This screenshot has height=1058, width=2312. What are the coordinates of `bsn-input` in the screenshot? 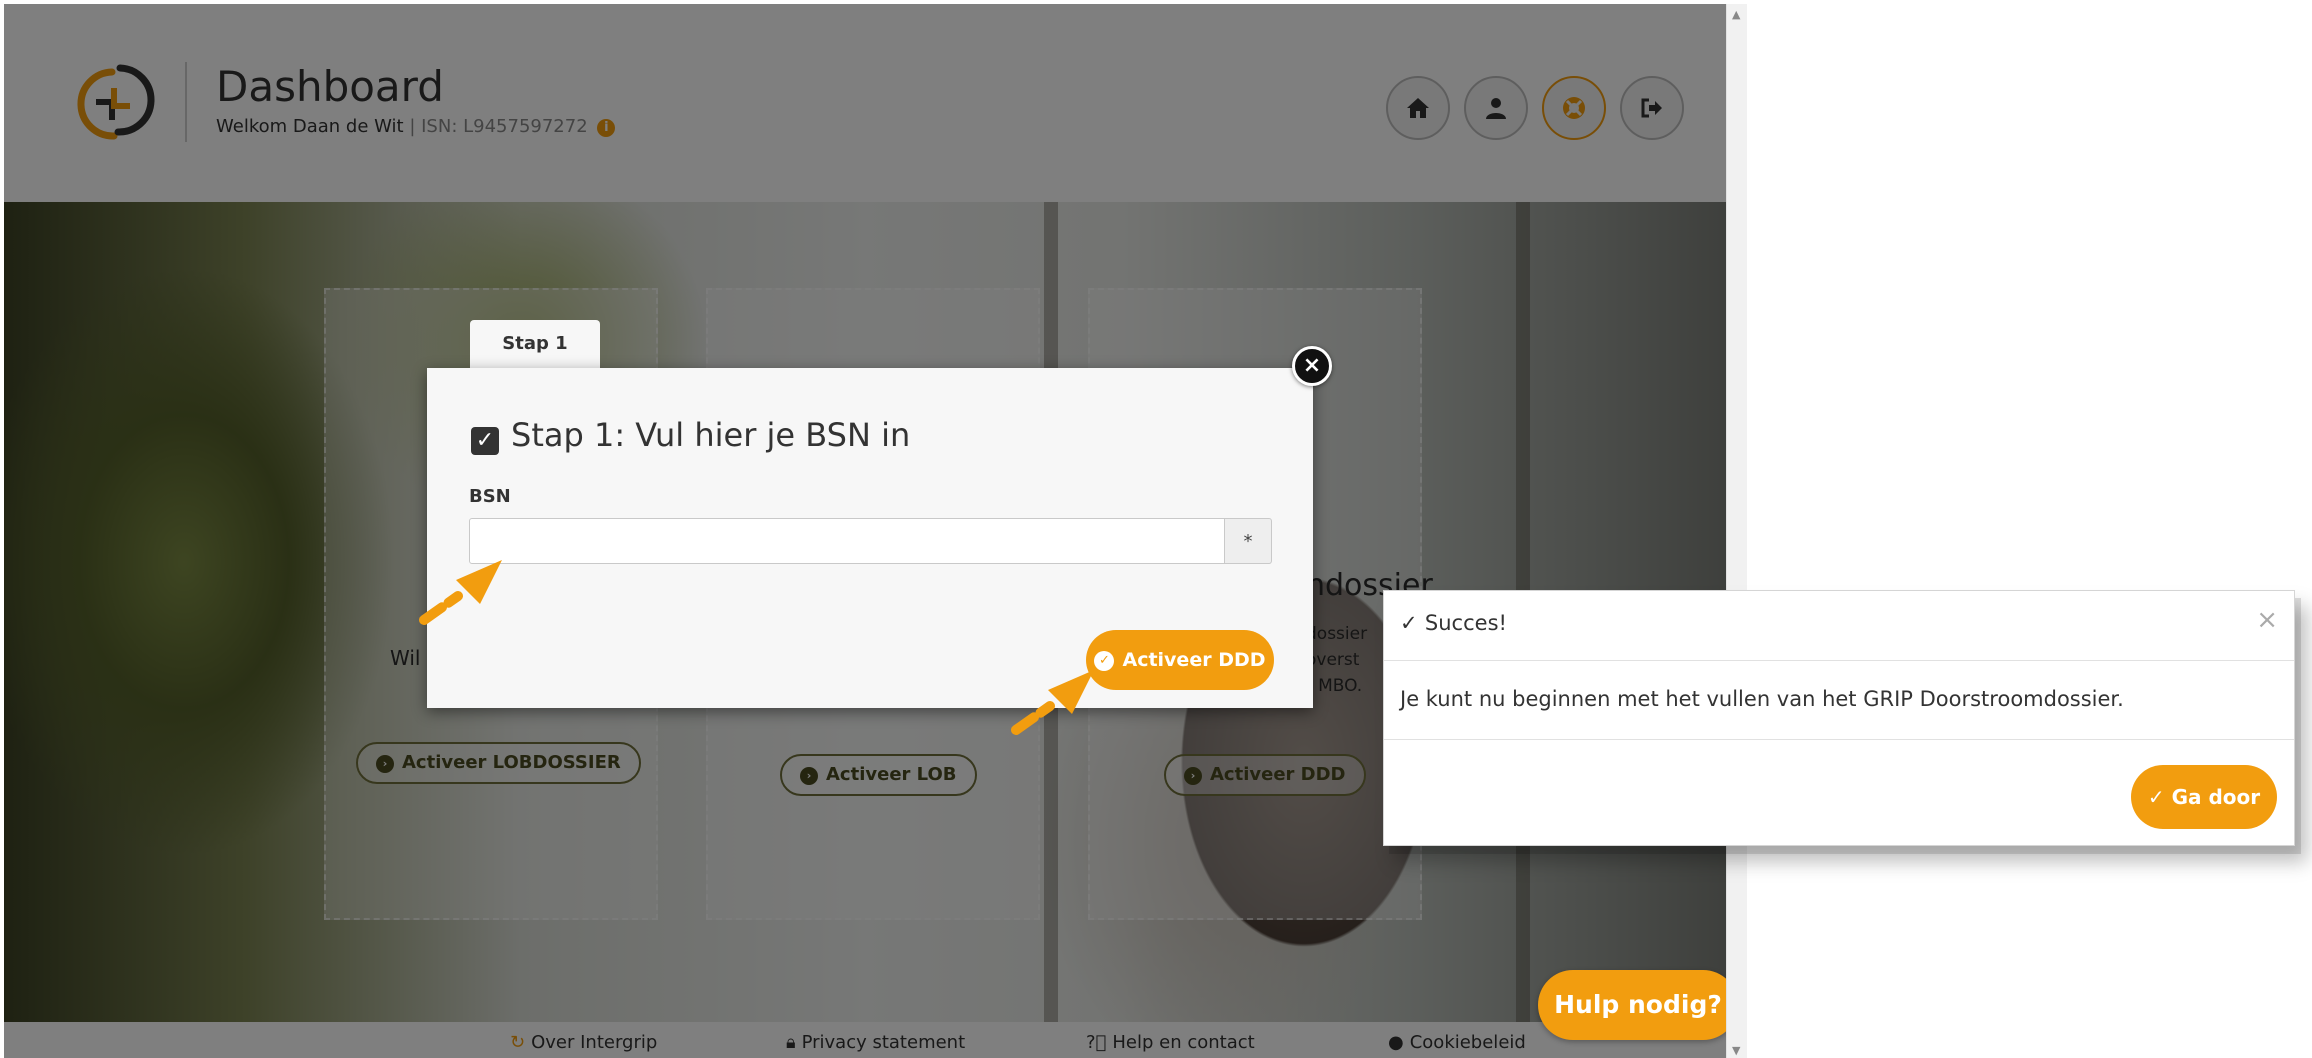 It's located at (847, 541).